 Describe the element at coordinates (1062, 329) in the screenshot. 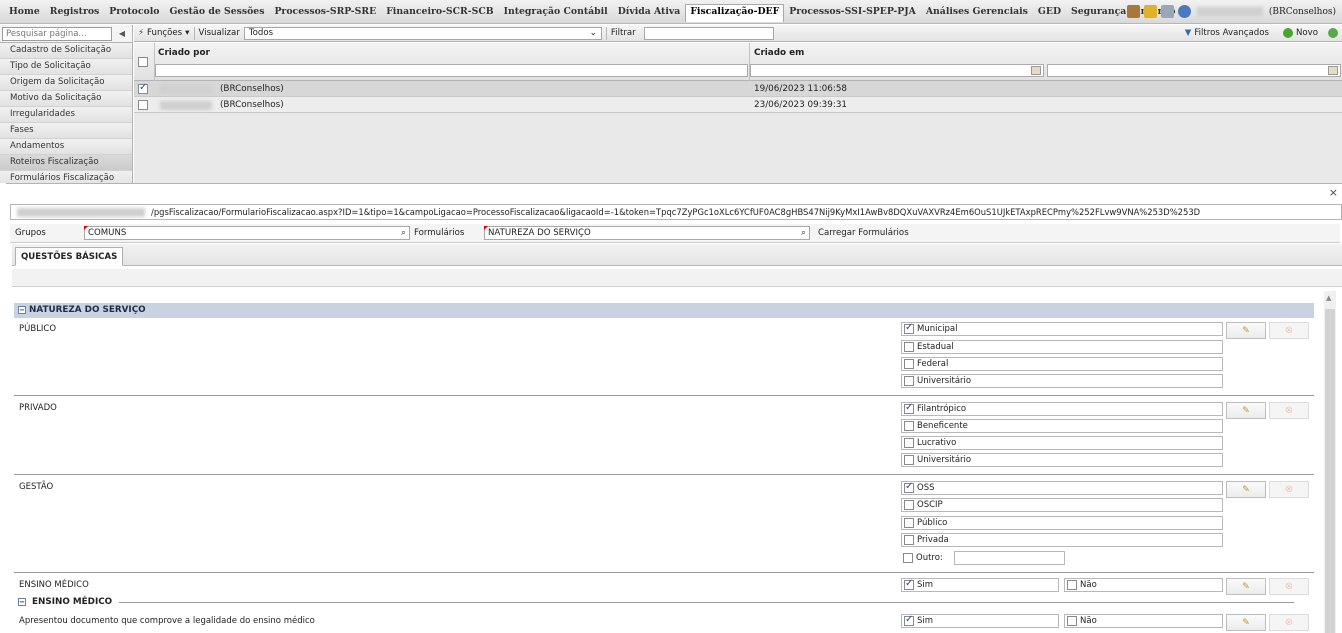

I see `option-municipal: Municipal` at that location.